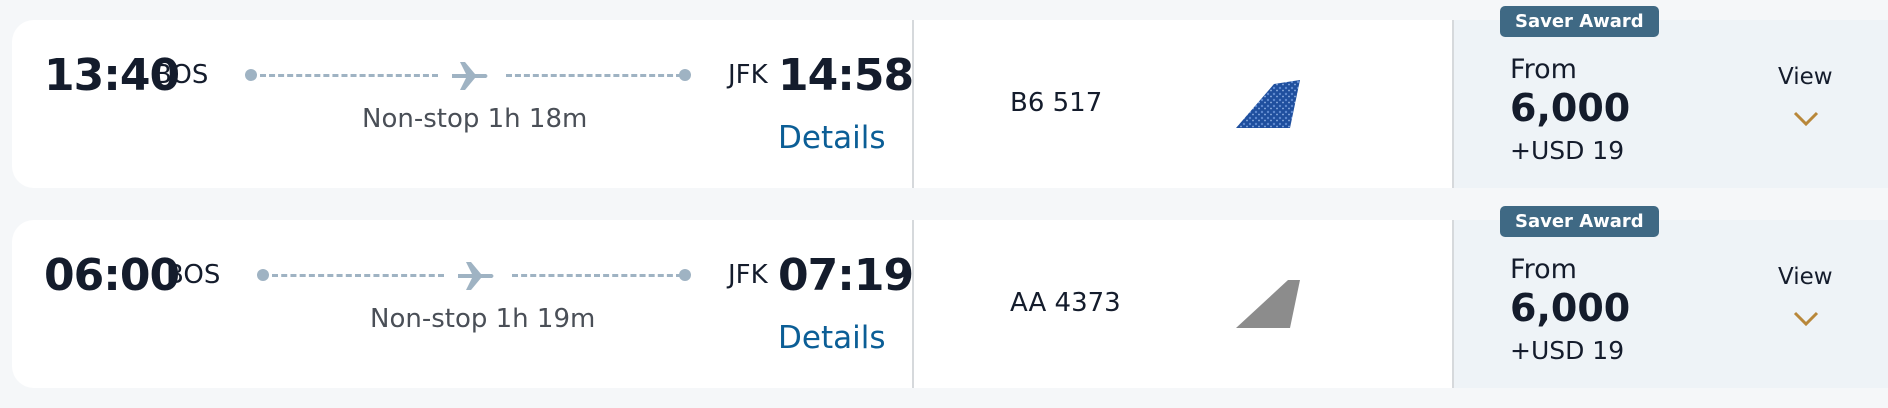  What do you see at coordinates (846, 75) in the screenshot?
I see `arrival-time: 14:58` at bounding box center [846, 75].